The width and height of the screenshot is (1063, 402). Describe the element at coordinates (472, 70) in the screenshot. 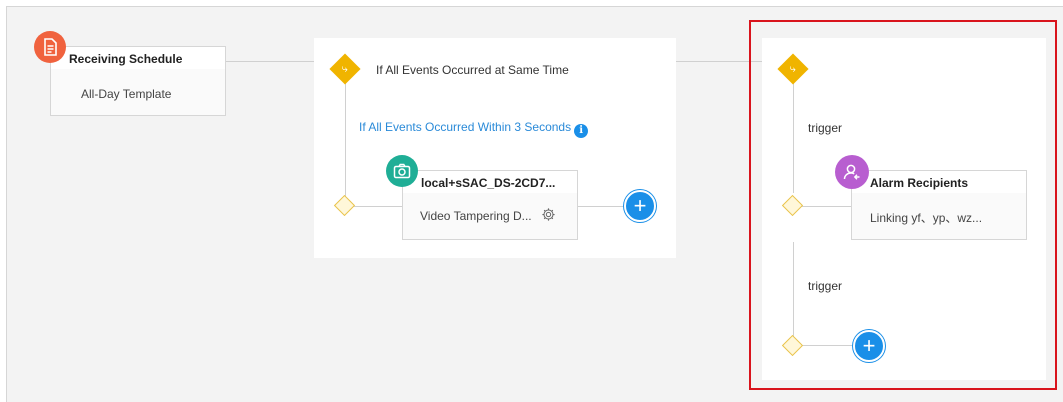

I see `condition-mode-label: If All Events Occurred at Same Time` at that location.